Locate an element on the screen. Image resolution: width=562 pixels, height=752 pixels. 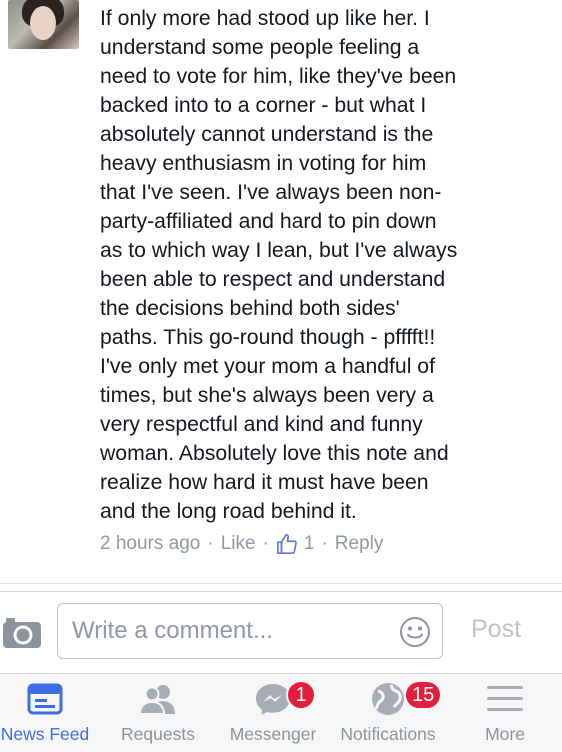
divider is located at coordinates (281, 583).